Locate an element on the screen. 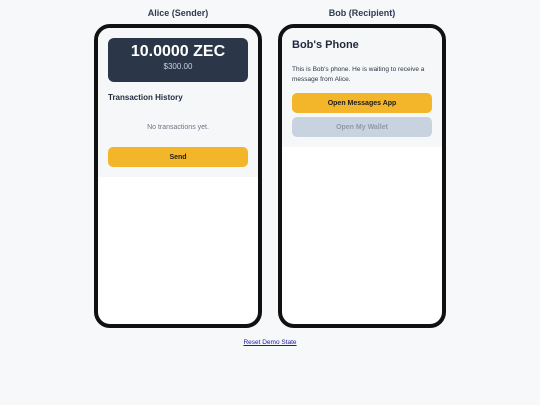 Image resolution: width=540 pixels, height=405 pixels. reset-demo-link: Reset Demo State is located at coordinates (269, 342).